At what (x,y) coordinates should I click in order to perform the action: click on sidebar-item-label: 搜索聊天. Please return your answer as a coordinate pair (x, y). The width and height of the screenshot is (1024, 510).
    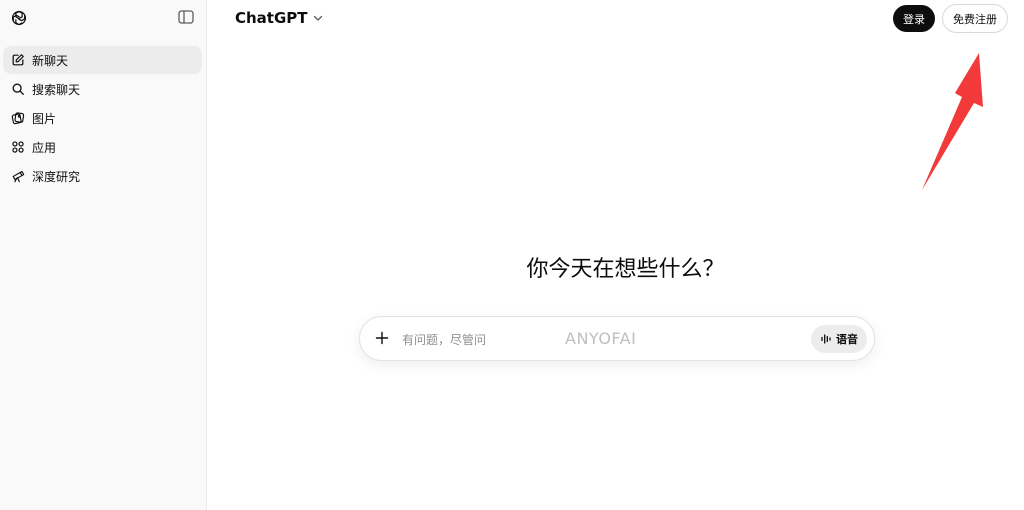
    Looking at the image, I should click on (56, 89).